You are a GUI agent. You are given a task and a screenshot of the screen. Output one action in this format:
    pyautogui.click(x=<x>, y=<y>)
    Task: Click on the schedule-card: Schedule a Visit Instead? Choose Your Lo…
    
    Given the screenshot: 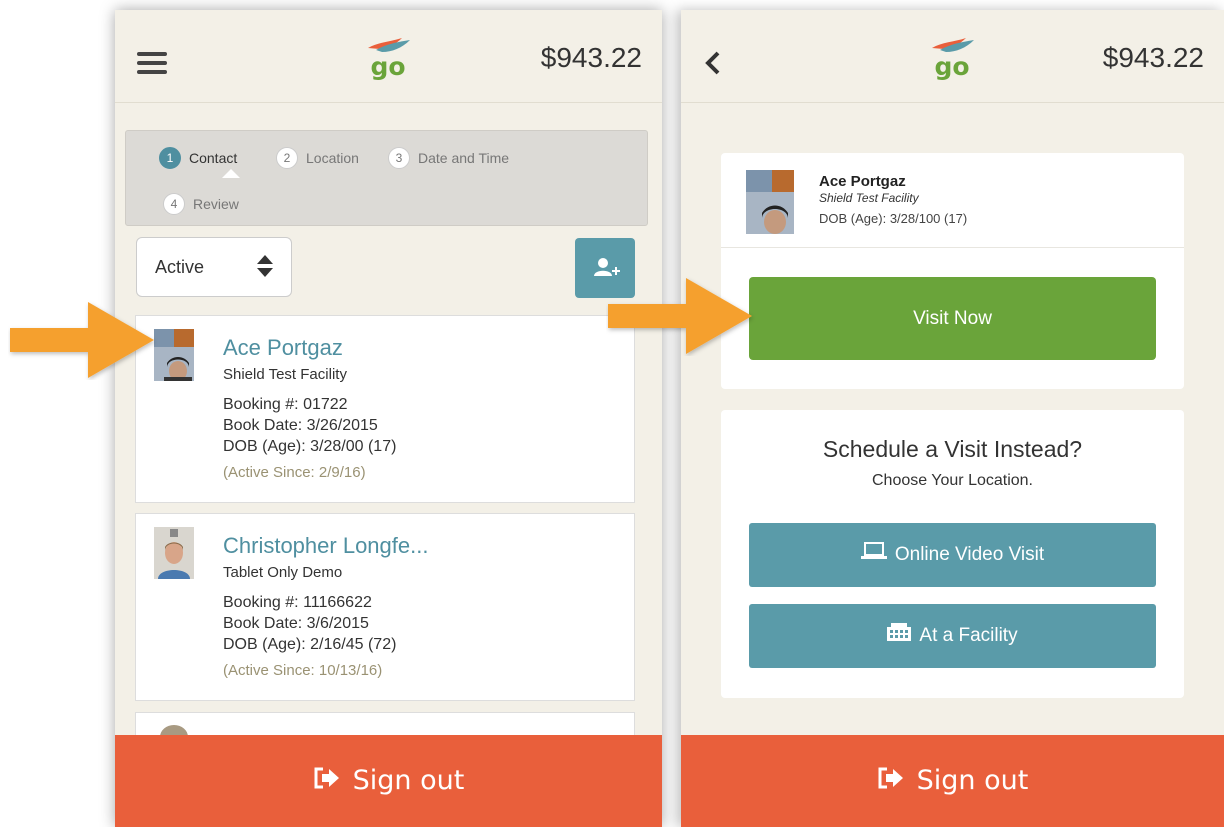 What is the action you would take?
    pyautogui.click(x=952, y=554)
    